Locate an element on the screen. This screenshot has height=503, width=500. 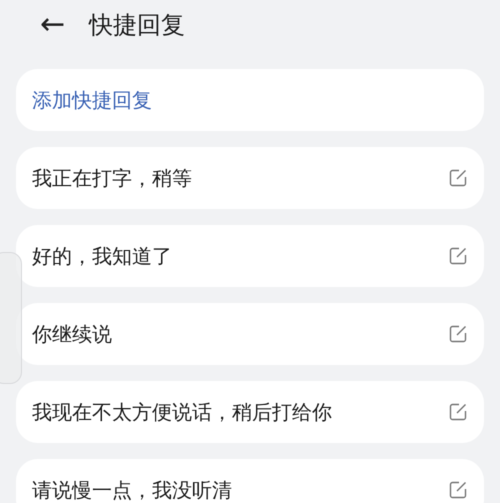
reply-text: 好的，我知道了 is located at coordinates (102, 256).